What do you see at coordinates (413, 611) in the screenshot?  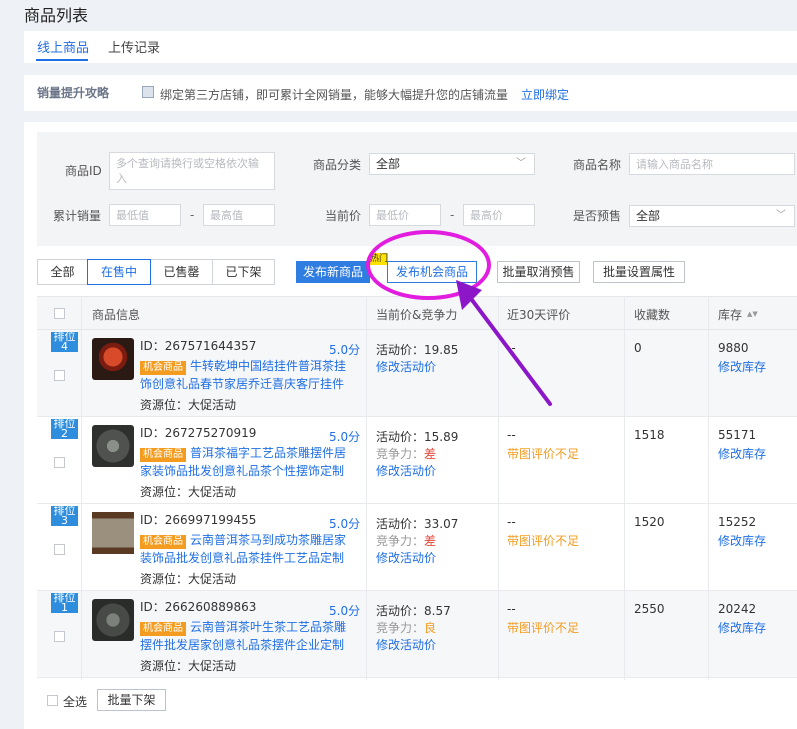 I see `activity-price: 活动价：8.57` at bounding box center [413, 611].